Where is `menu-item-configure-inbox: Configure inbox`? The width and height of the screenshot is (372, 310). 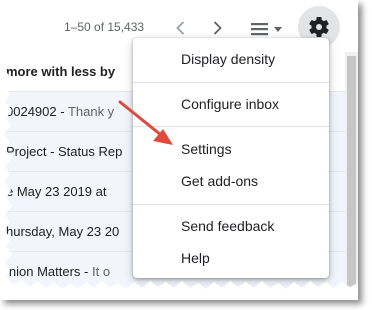 menu-item-configure-inbox: Configure inbox is located at coordinates (231, 104).